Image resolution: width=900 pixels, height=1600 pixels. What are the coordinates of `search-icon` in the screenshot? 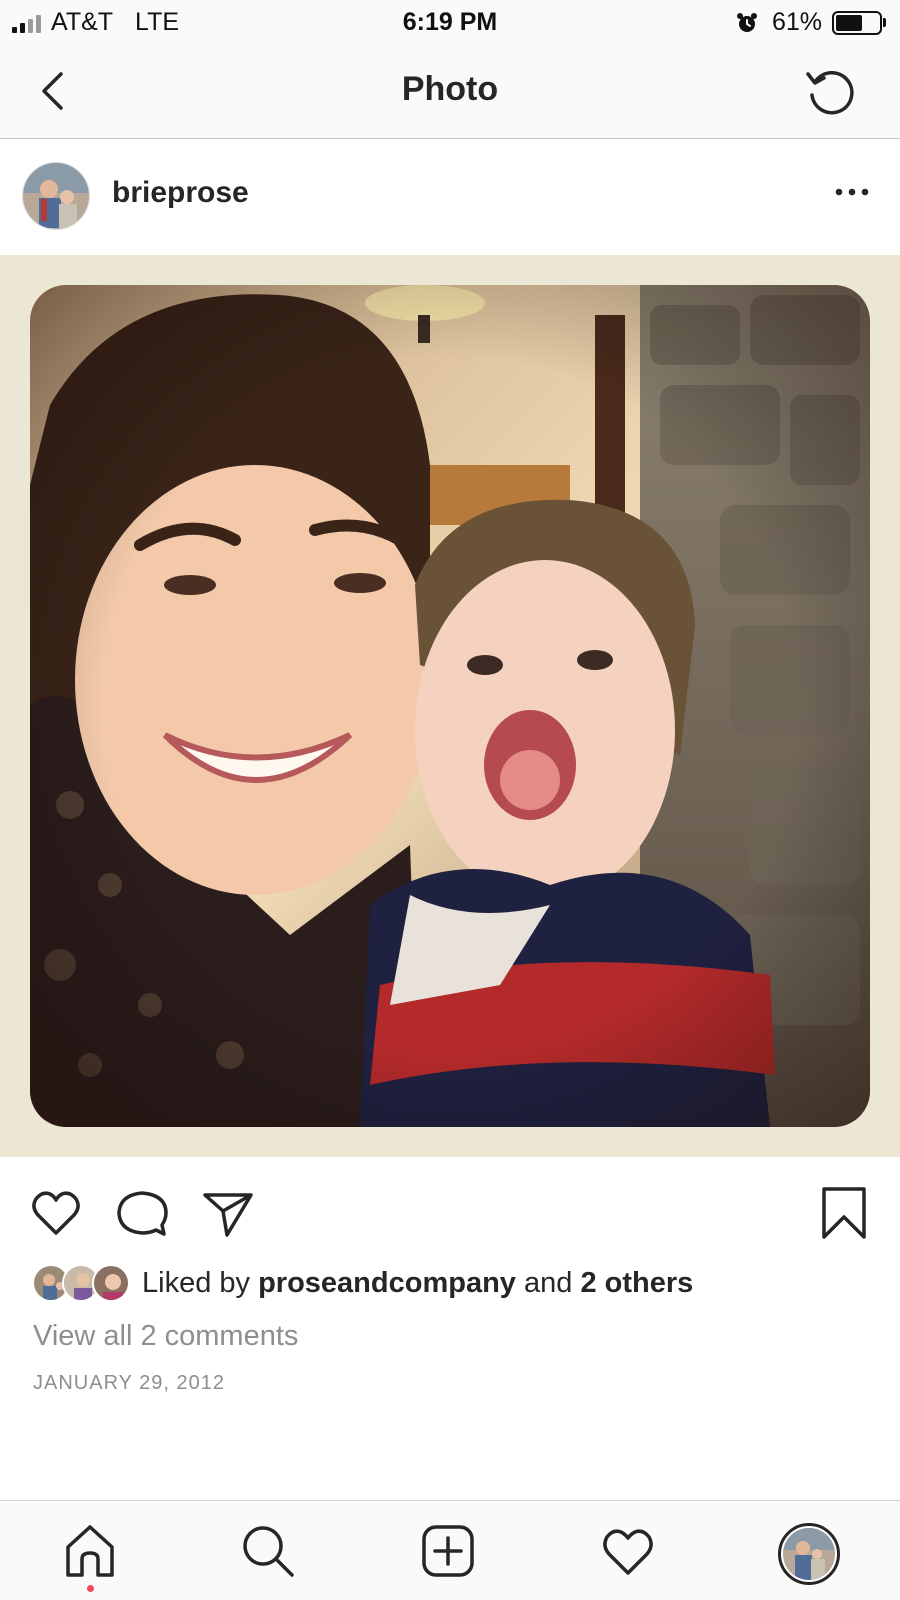 It's located at (268, 1551).